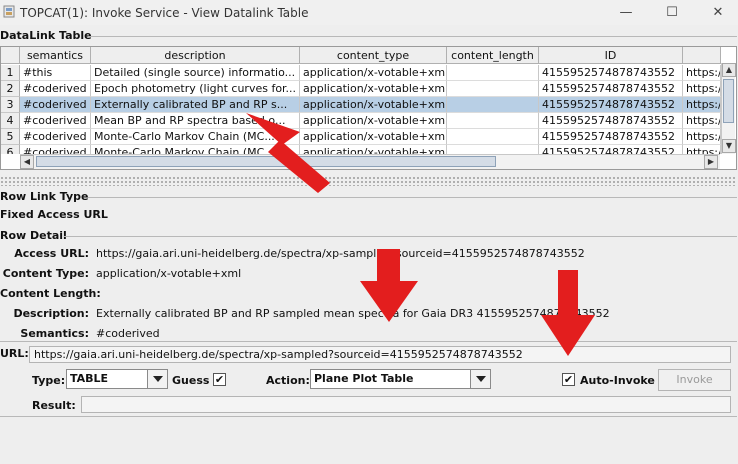 The height and width of the screenshot is (464, 738). What do you see at coordinates (568, 313) in the screenshot?
I see `annotation-arrow-down-right` at bounding box center [568, 313].